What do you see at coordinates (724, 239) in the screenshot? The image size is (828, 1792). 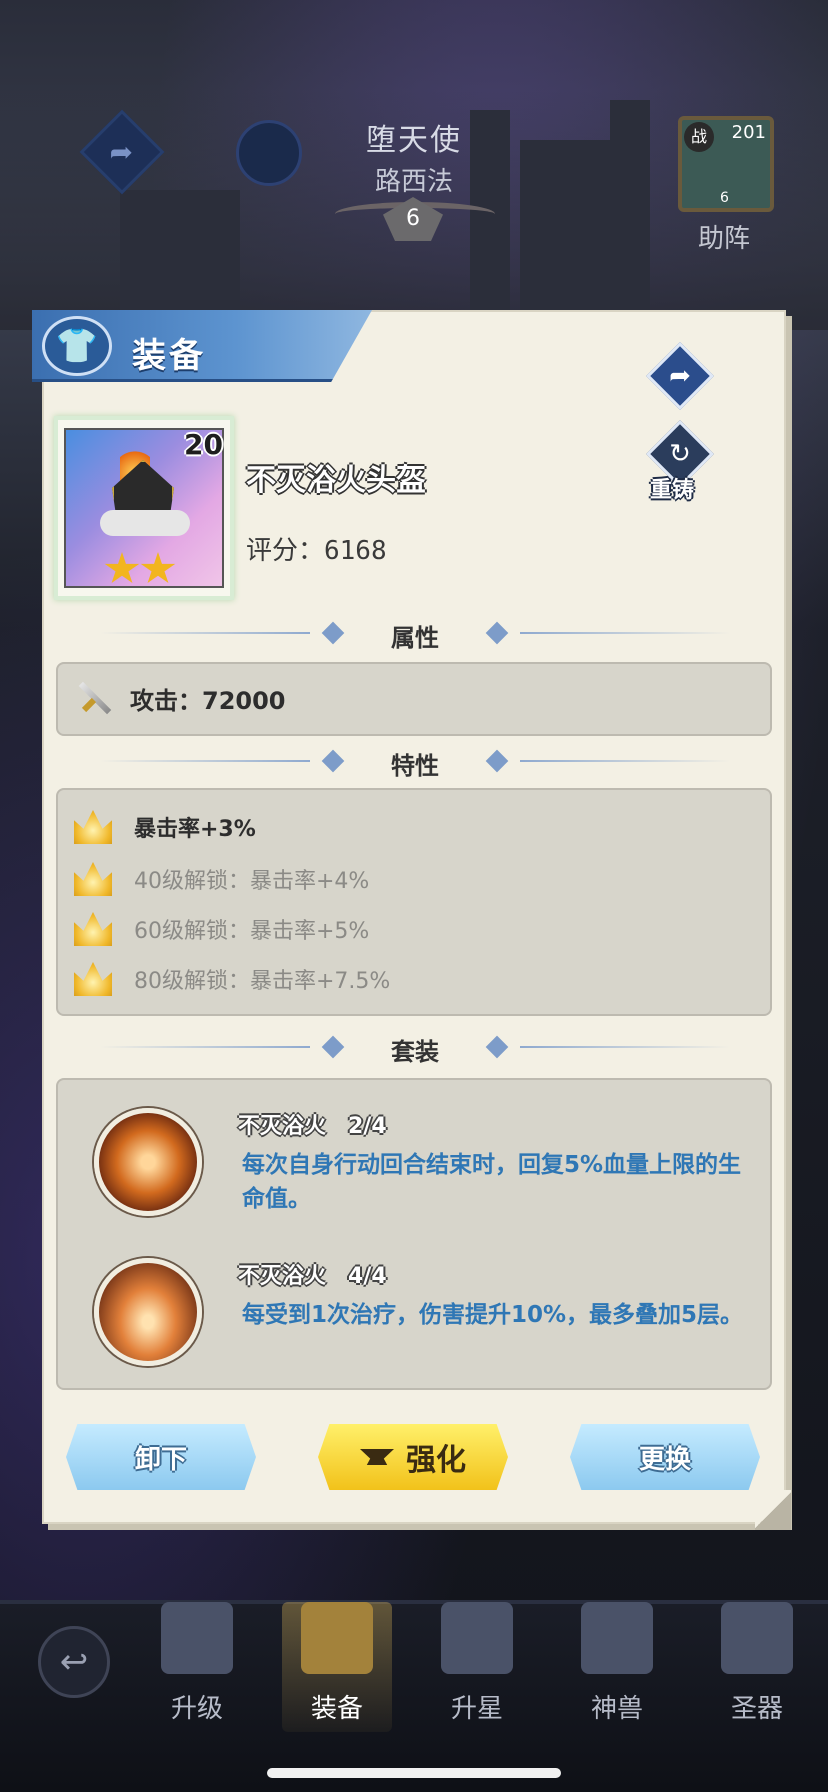 I see `helper-label: 助阵` at bounding box center [724, 239].